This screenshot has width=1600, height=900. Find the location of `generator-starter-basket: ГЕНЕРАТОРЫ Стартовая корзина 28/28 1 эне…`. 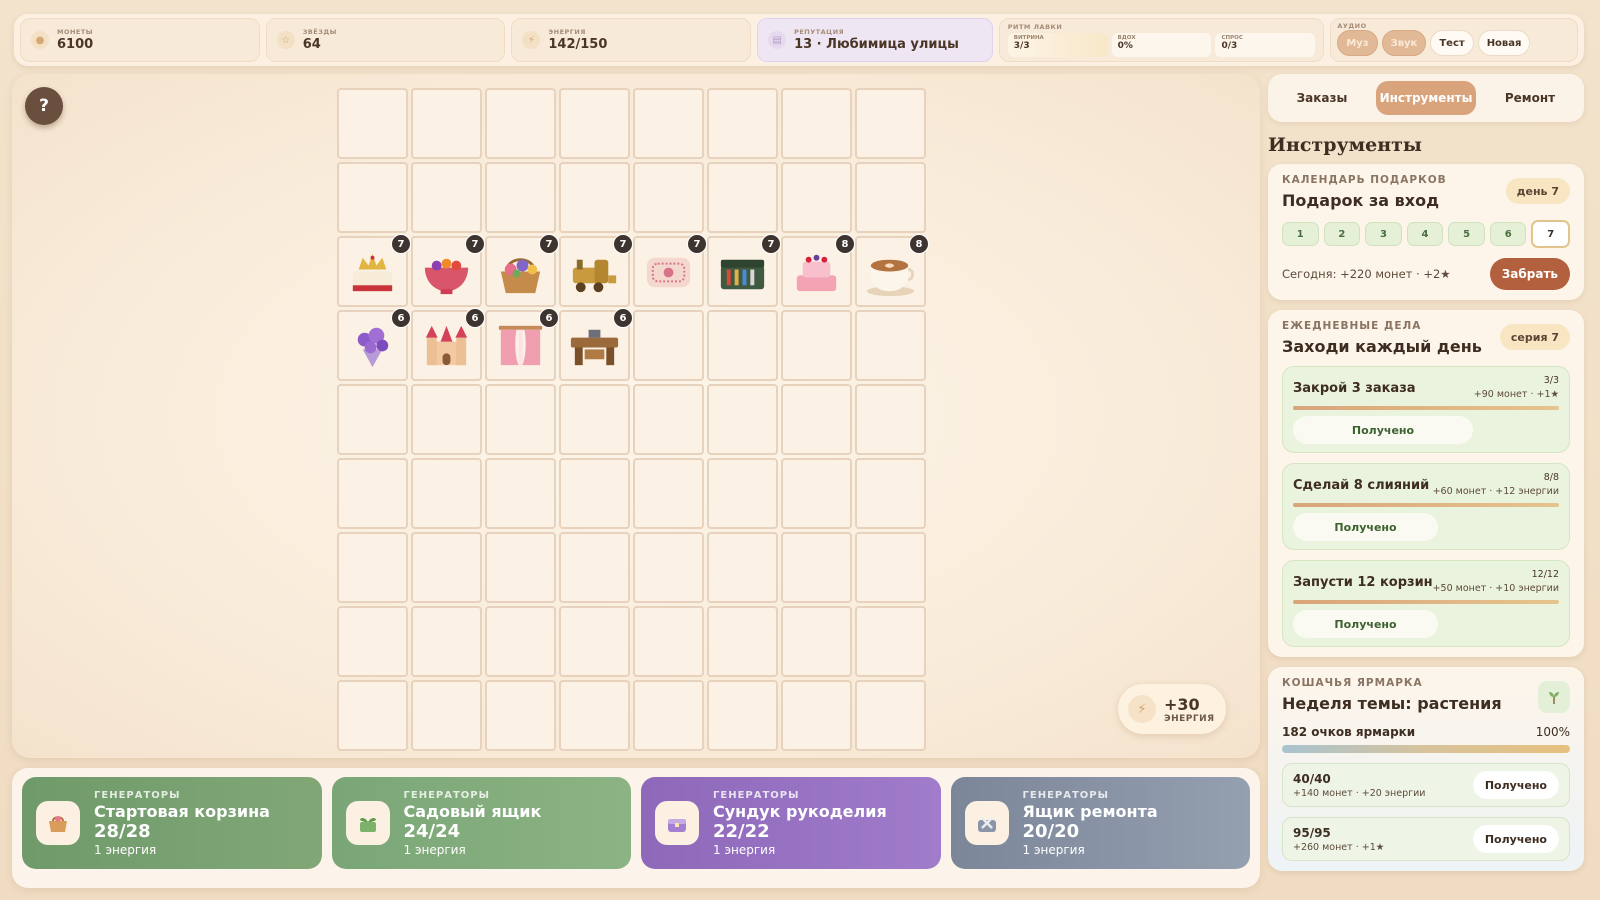

generator-starter-basket: ГЕНЕРАТОРЫ Стартовая корзина 28/28 1 эне… is located at coordinates (172, 823).